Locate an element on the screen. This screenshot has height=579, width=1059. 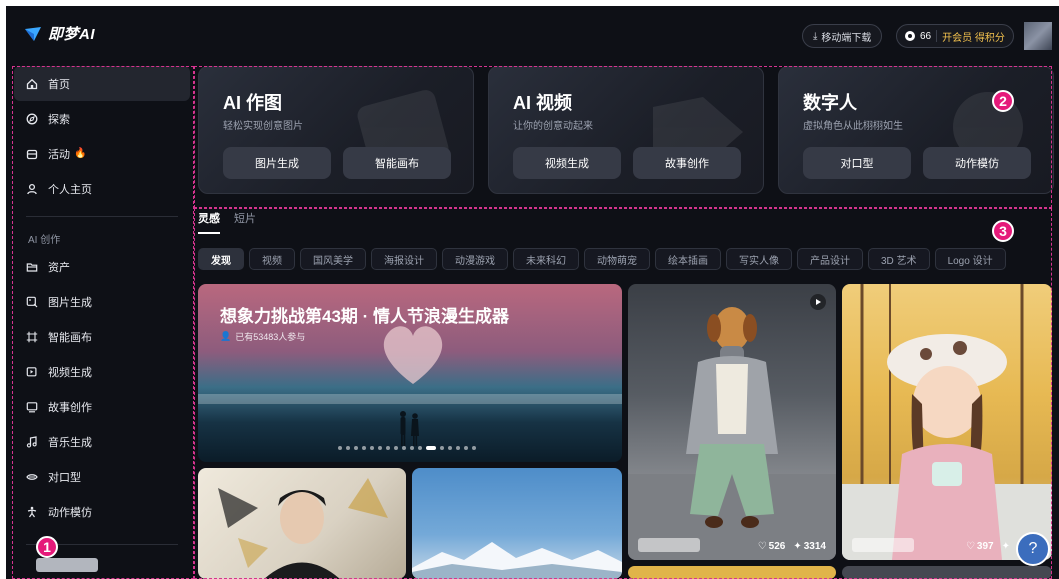
sidebar-account-redacted is located at coordinates (67, 565).